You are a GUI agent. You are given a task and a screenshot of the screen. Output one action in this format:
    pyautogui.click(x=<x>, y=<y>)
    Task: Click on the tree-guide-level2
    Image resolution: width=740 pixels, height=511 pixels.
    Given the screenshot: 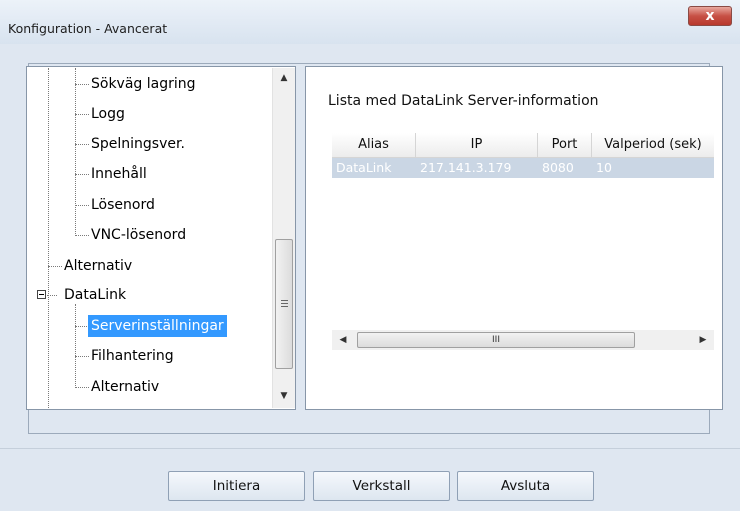 What is the action you would take?
    pyautogui.click(x=75, y=152)
    